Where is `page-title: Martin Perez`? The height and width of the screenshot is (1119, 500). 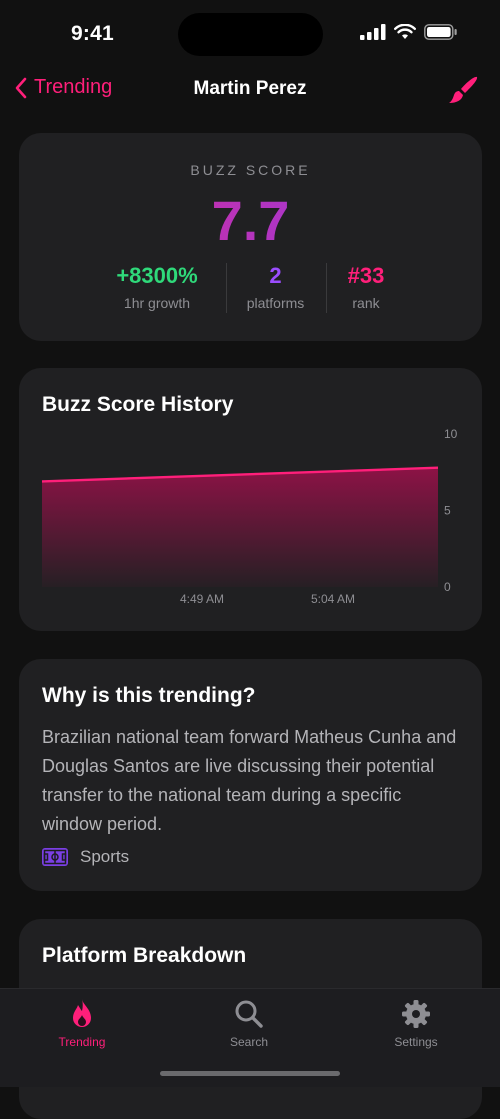 page-title: Martin Perez is located at coordinates (250, 88).